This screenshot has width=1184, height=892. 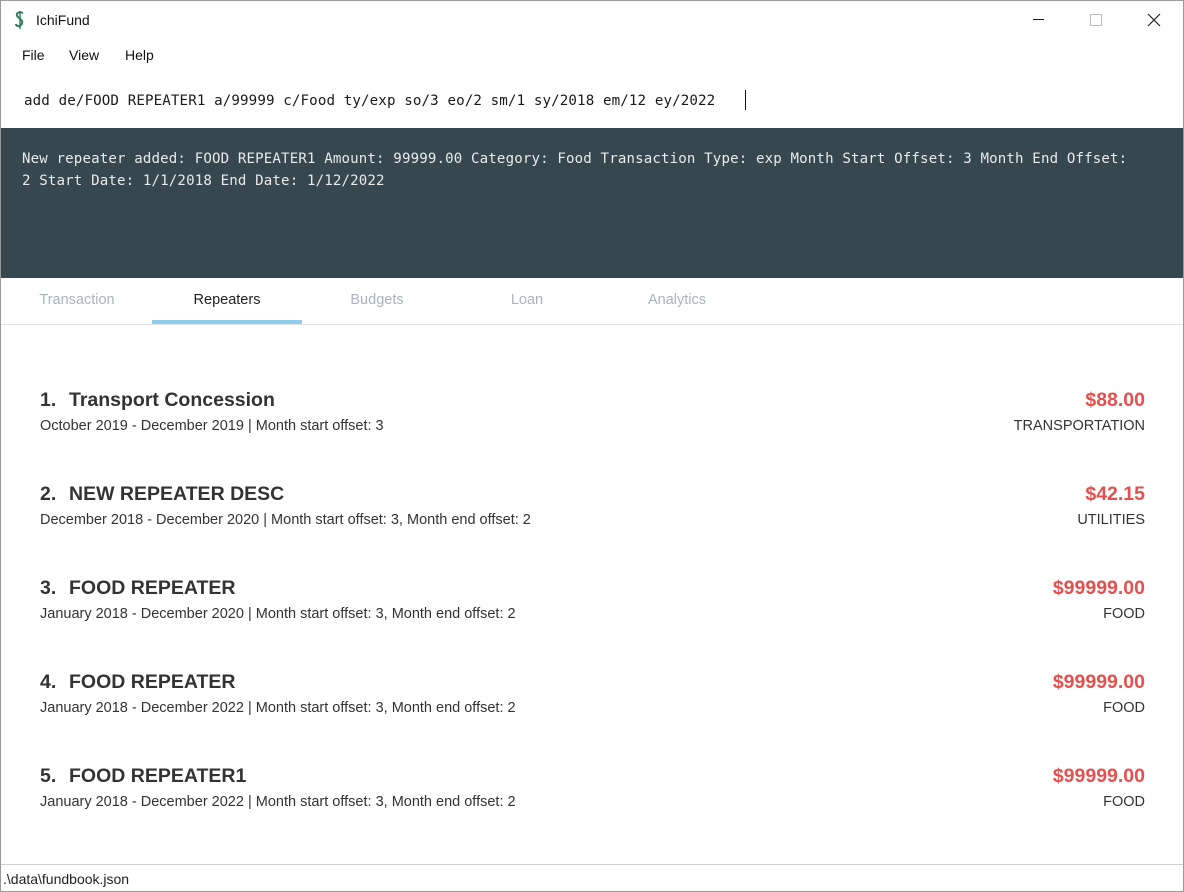 What do you see at coordinates (1115, 400) in the screenshot?
I see `repeater-amount: $88.00` at bounding box center [1115, 400].